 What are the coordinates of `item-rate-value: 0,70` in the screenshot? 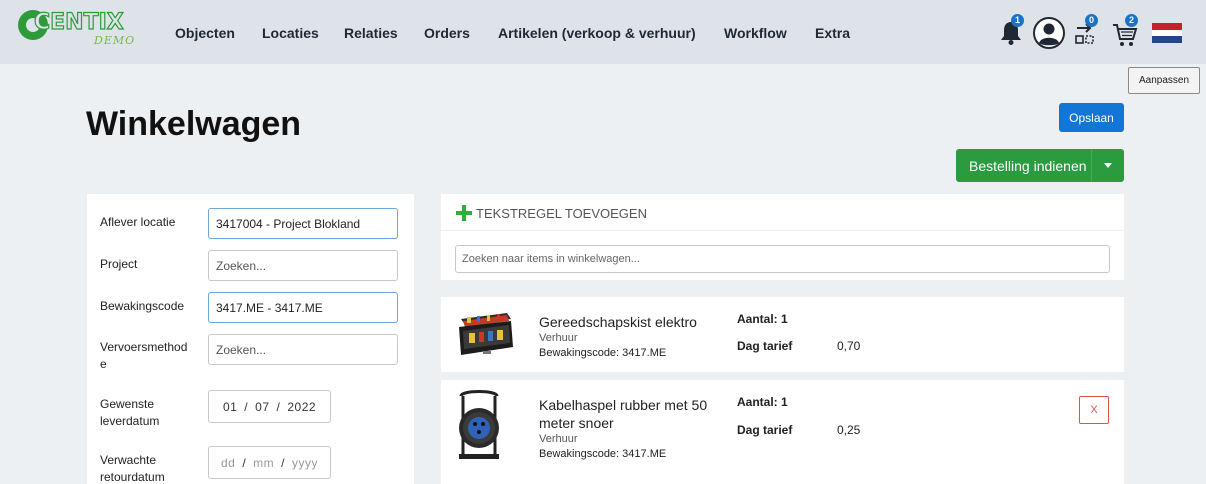 It's located at (849, 346).